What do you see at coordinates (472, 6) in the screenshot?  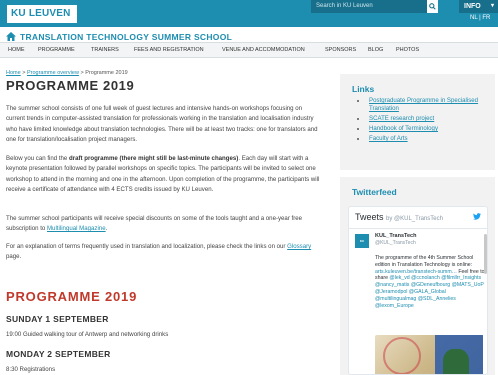 I see `info-label: INFO` at bounding box center [472, 6].